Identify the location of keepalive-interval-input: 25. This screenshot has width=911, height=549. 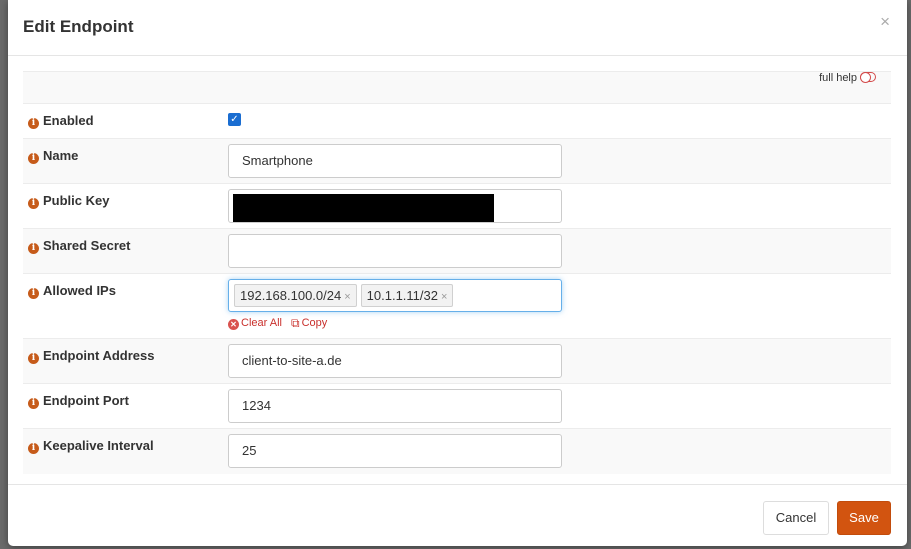
(395, 451).